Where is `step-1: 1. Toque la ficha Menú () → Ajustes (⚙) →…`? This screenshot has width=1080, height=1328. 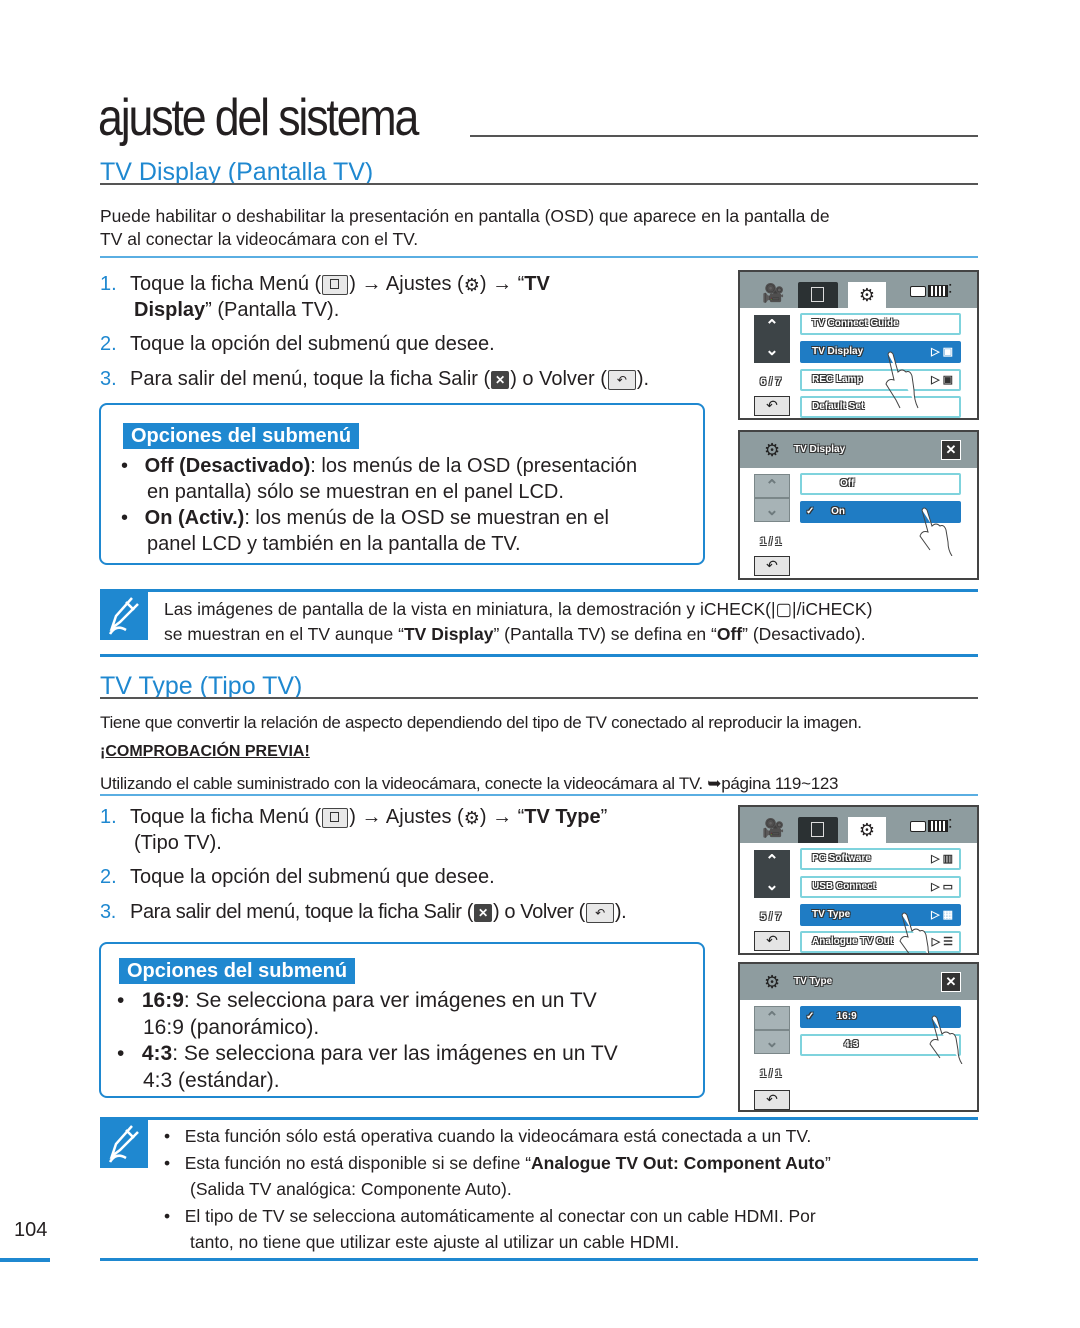
step-1: 1. Toque la ficha Menú () → Ajustes (⚙) →… is located at coordinates (325, 284).